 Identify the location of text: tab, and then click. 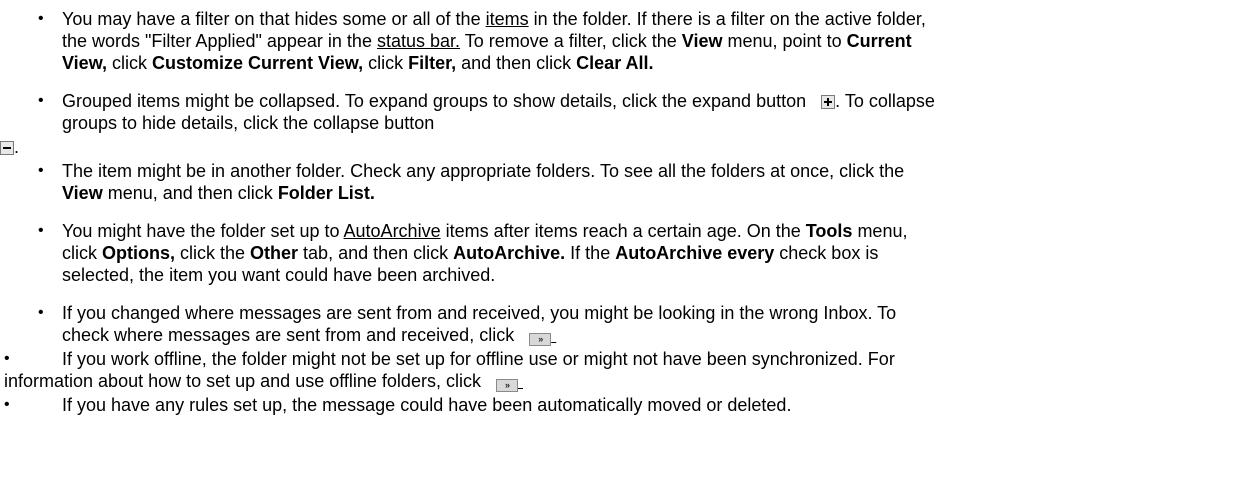
(376, 253).